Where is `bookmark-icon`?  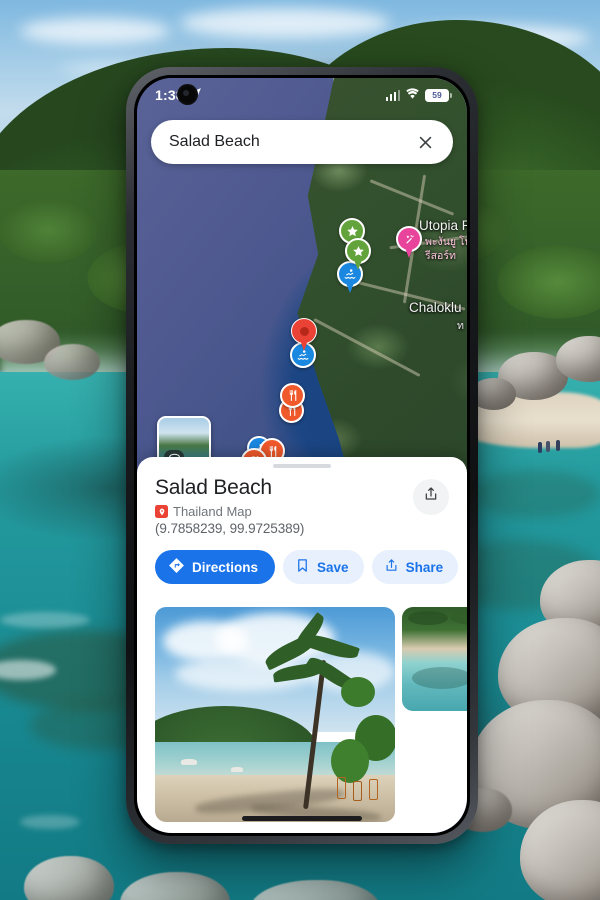
bookmark-icon is located at coordinates (302, 567).